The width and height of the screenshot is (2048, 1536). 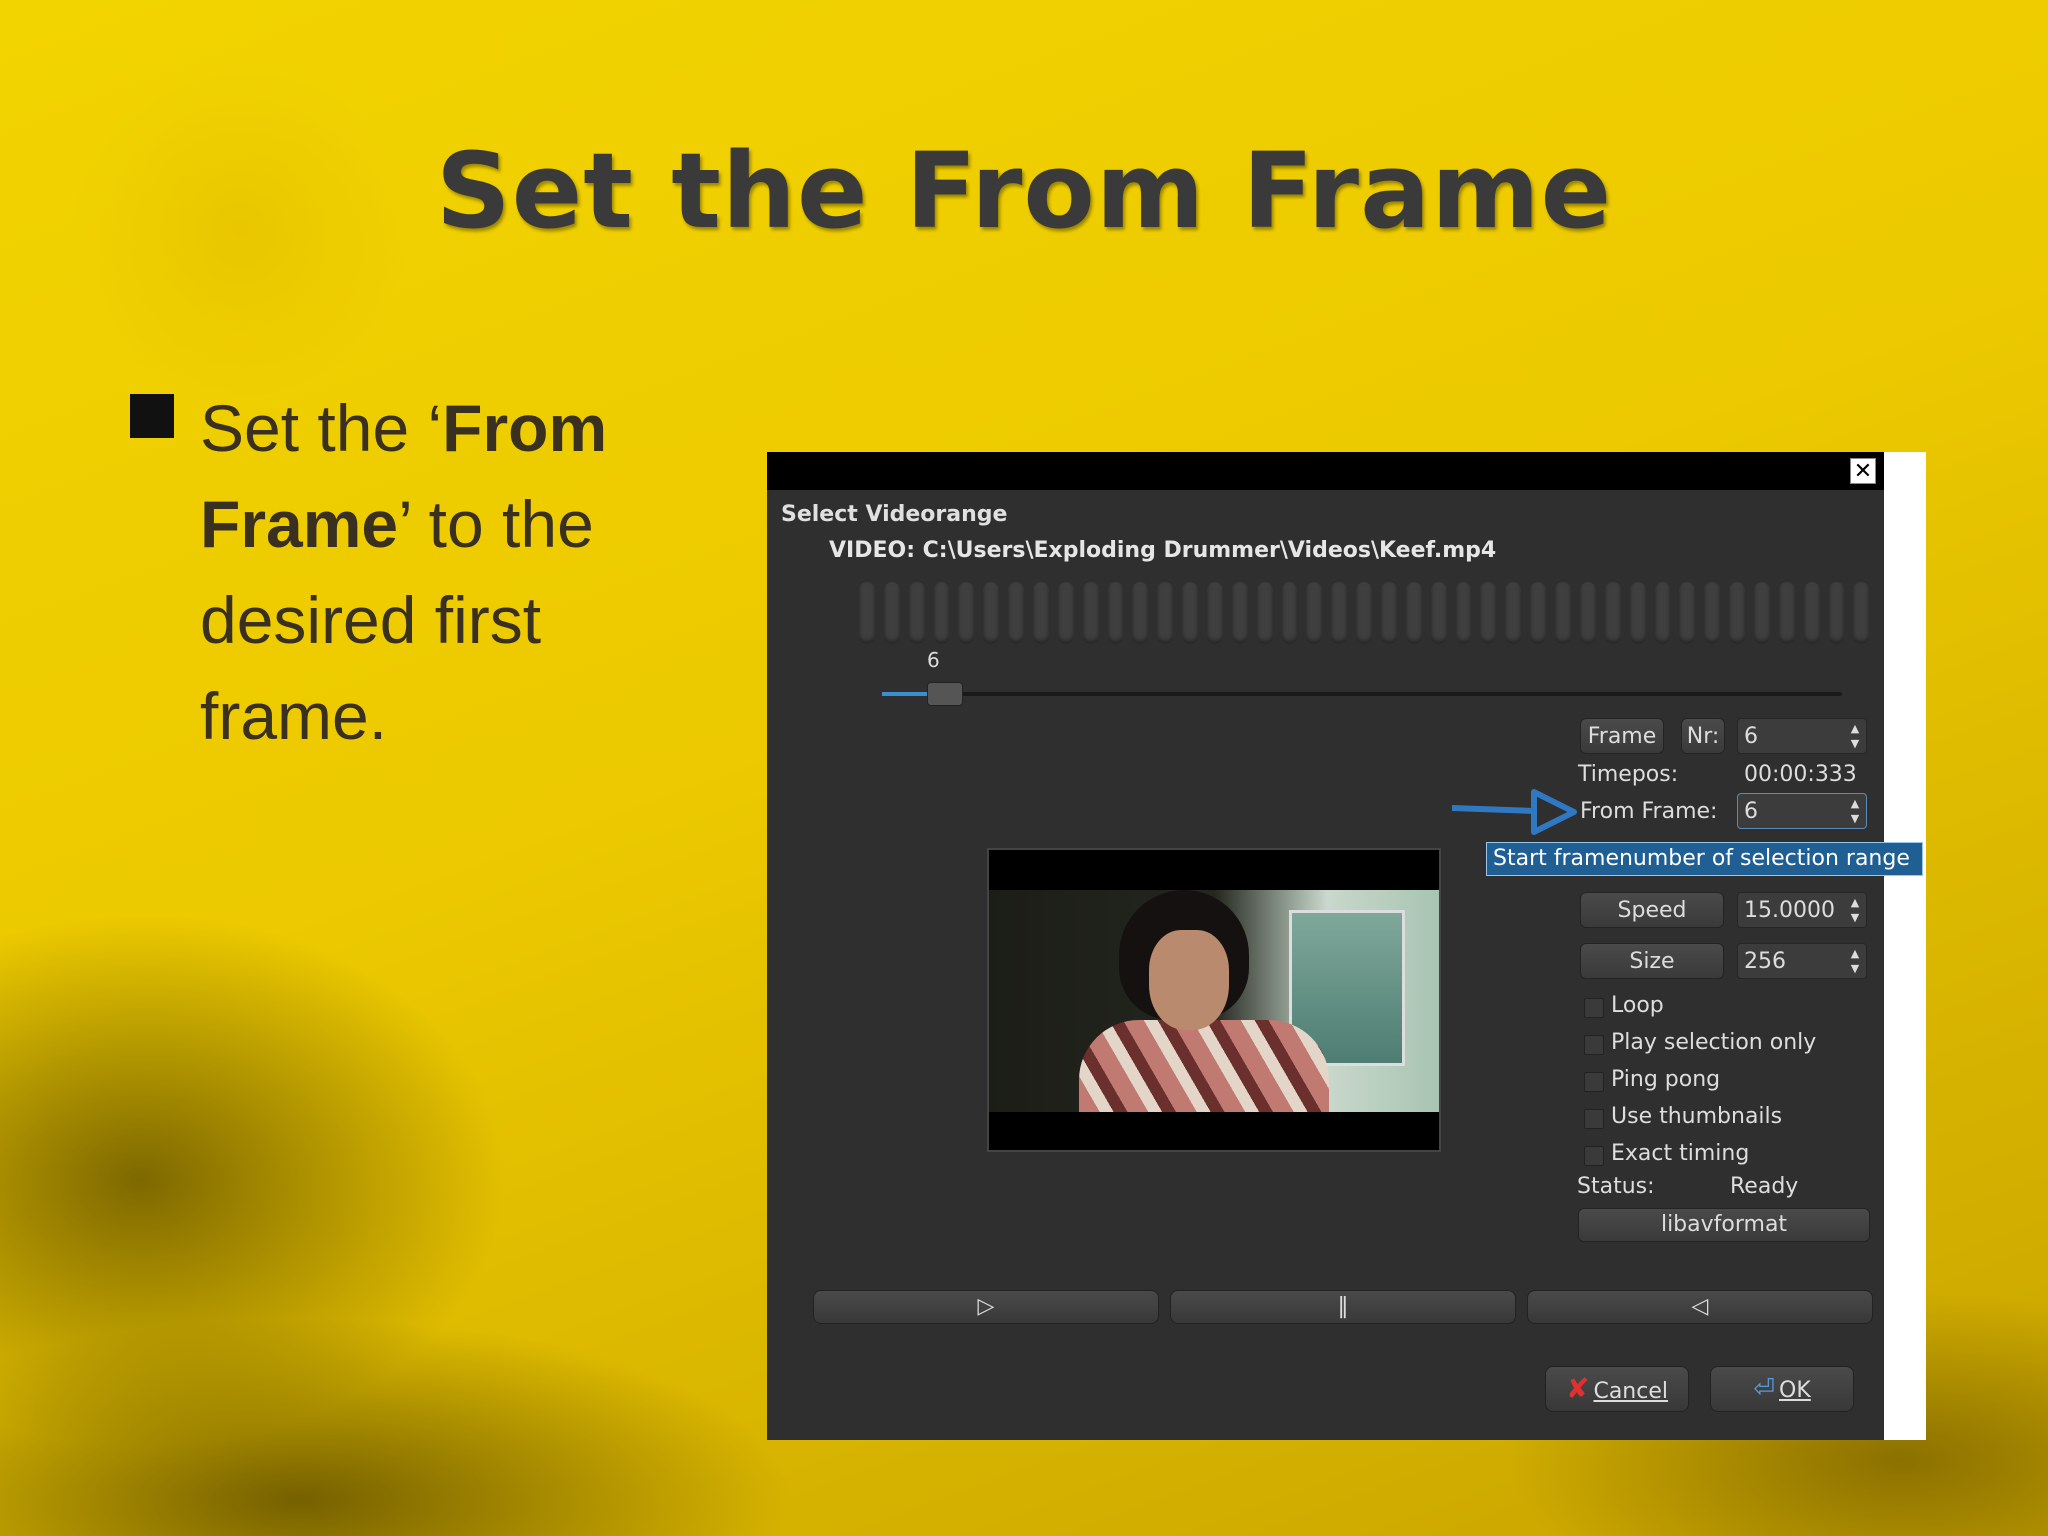 What do you see at coordinates (1189, 980) in the screenshot?
I see `preview-person-face` at bounding box center [1189, 980].